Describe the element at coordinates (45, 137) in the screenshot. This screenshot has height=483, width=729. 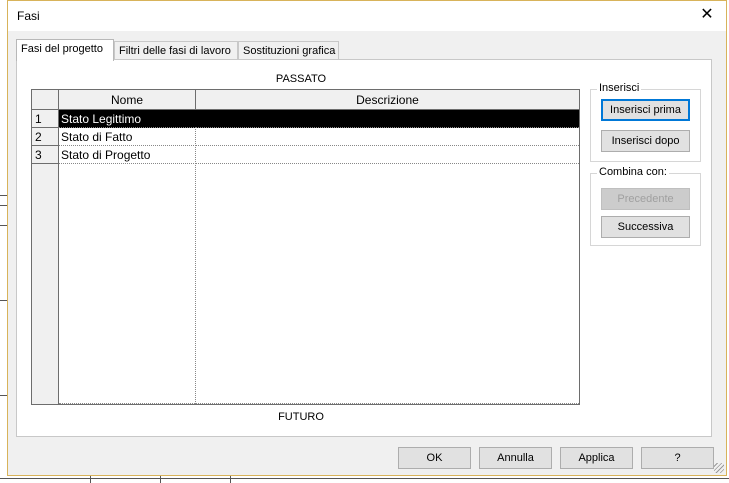
I see `row-number: 2` at that location.